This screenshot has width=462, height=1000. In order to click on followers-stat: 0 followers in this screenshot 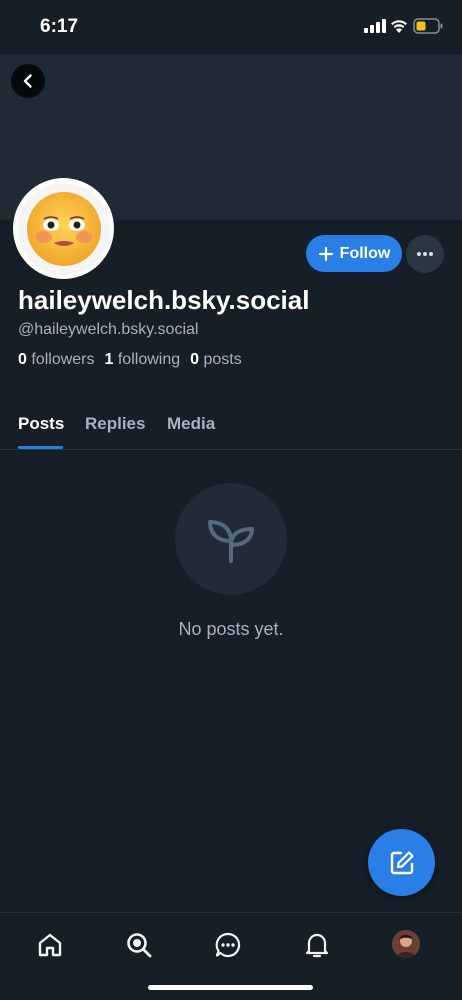, I will do `click(56, 360)`.